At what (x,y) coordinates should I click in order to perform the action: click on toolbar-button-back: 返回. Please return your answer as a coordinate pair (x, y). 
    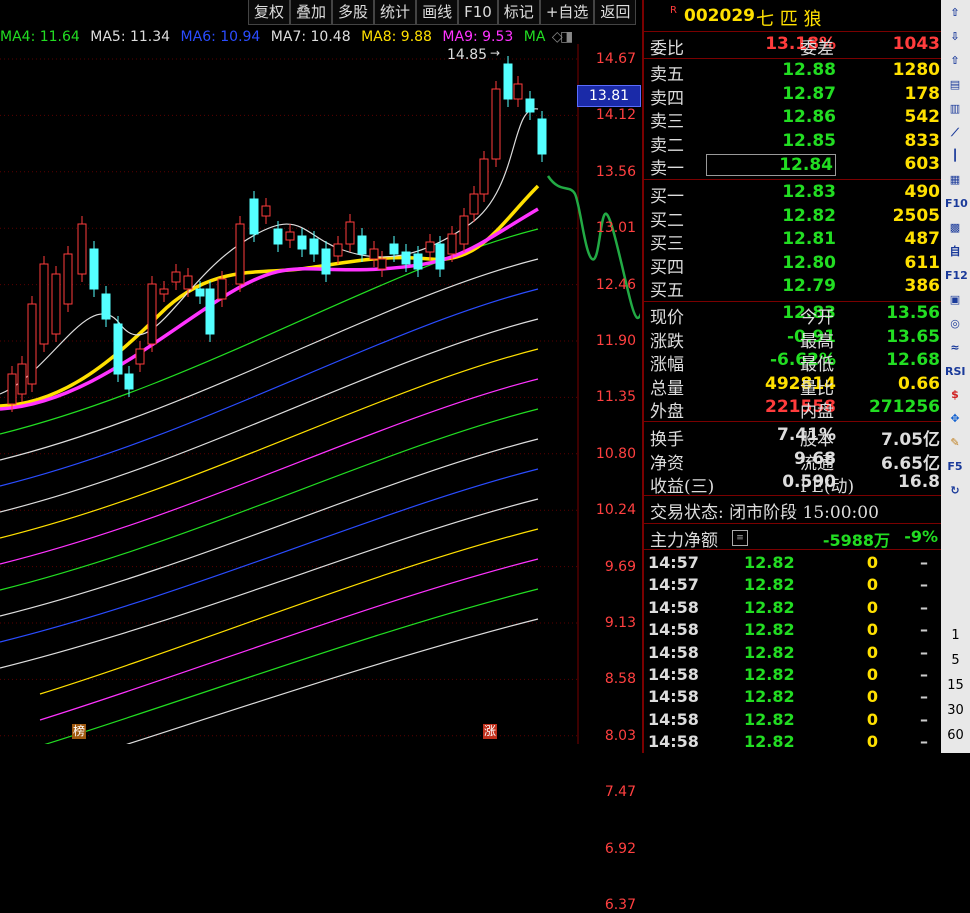
    Looking at the image, I should click on (615, 12).